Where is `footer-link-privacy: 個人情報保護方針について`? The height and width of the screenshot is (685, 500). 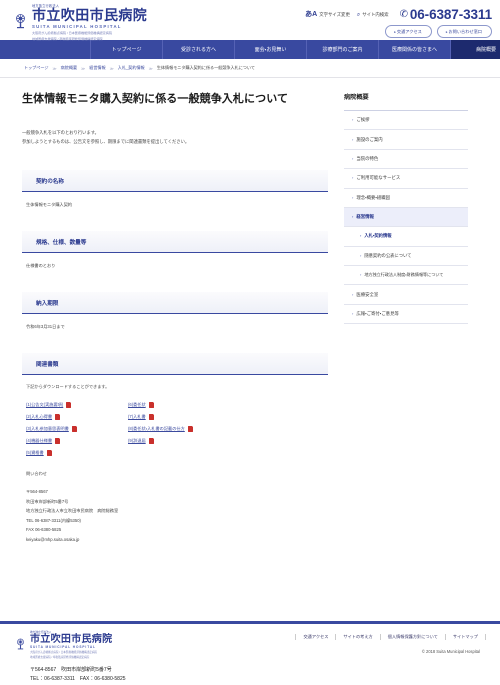 footer-link-privacy: 個人情報保護方針について is located at coordinates (413, 637).